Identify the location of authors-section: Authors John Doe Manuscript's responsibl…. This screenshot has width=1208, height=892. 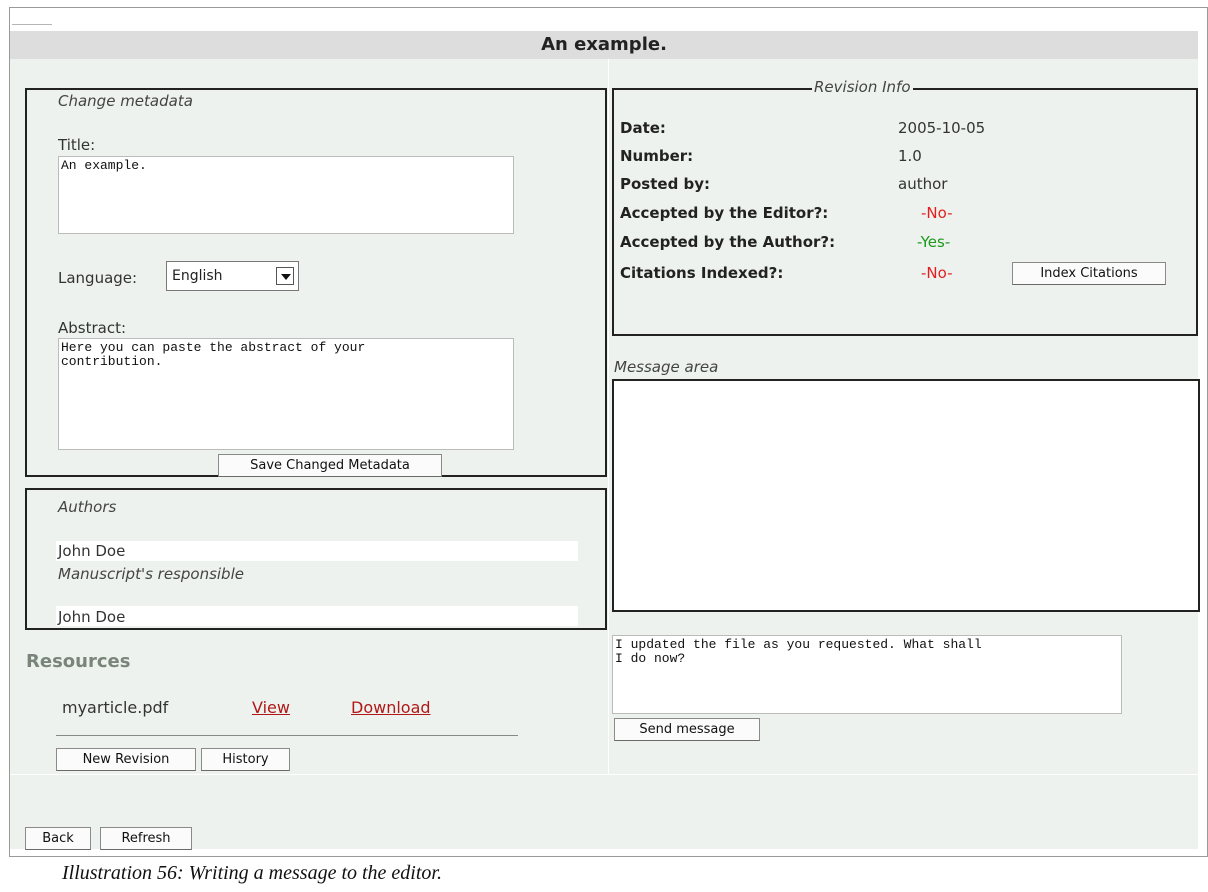
(316, 559).